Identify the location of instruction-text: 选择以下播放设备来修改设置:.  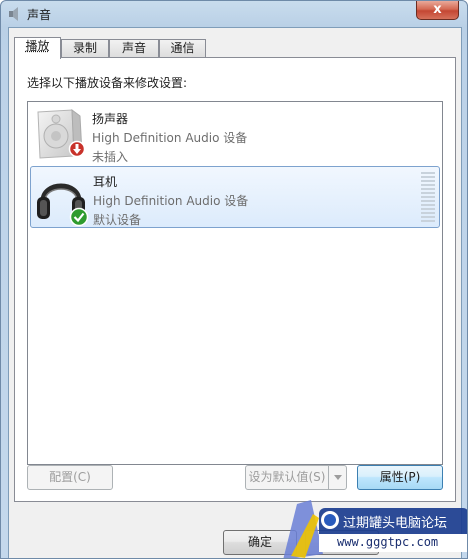
(107, 83).